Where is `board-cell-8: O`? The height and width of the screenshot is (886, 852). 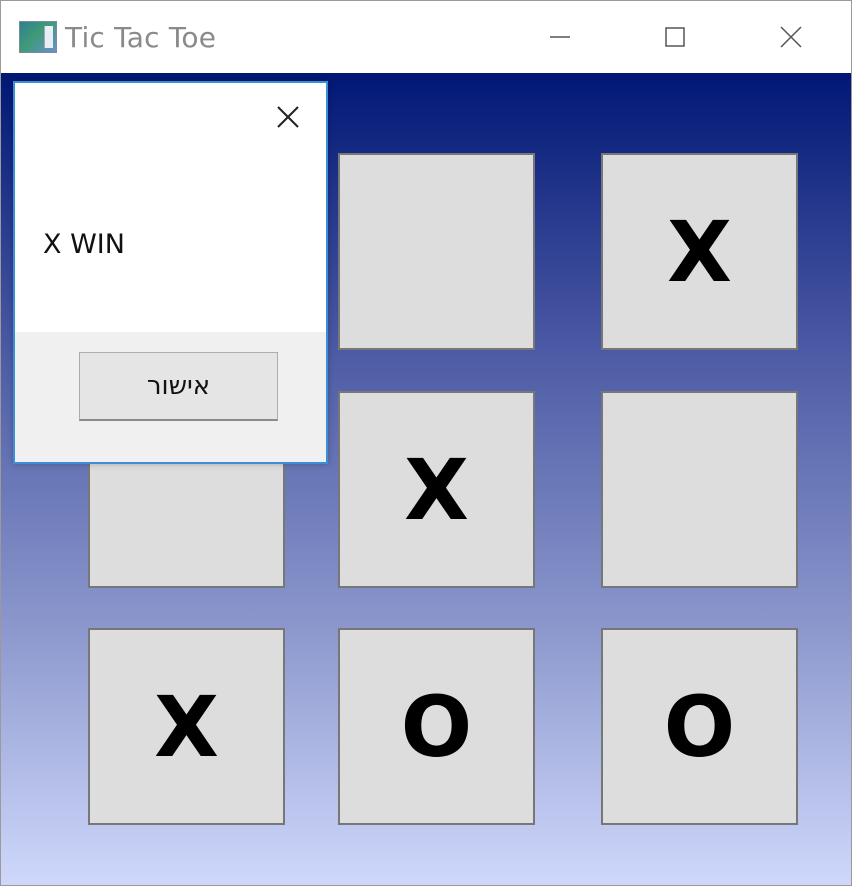
board-cell-8: O is located at coordinates (436, 726).